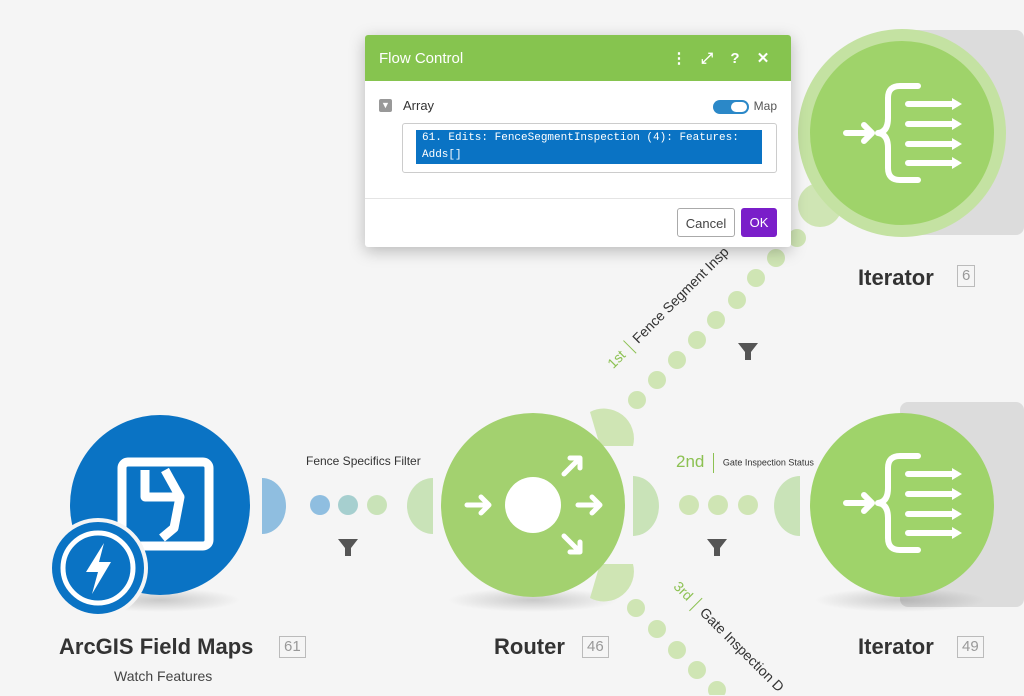  What do you see at coordinates (690, 461) in the screenshot?
I see `route-2-number: 2nd` at bounding box center [690, 461].